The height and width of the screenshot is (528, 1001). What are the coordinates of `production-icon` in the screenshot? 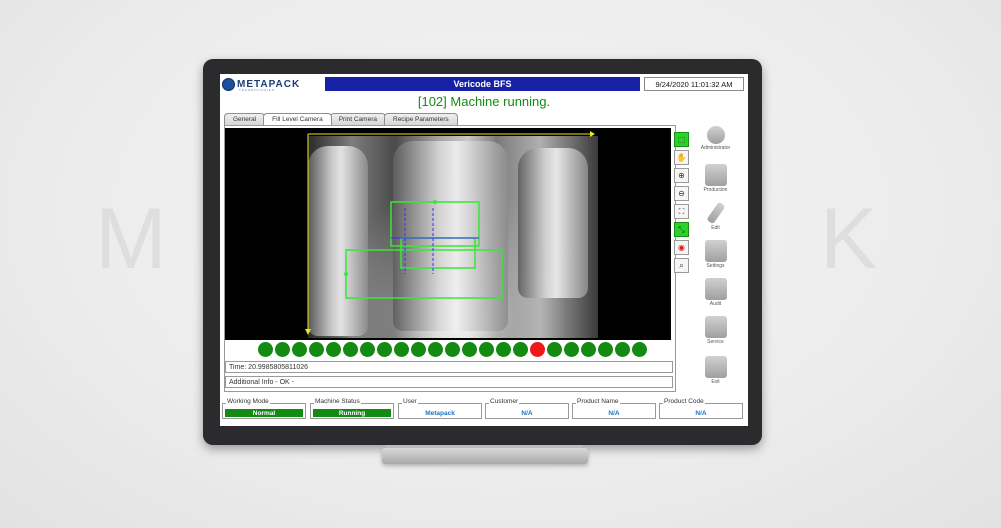 It's located at (715, 175).